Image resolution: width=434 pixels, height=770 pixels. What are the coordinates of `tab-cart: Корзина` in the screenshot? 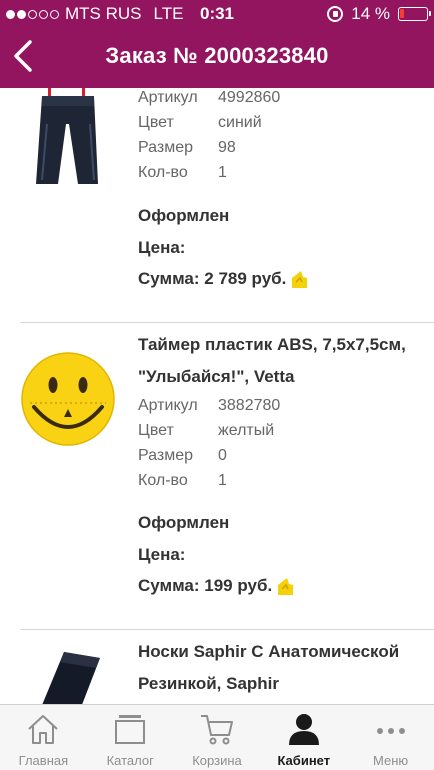 It's located at (217, 737).